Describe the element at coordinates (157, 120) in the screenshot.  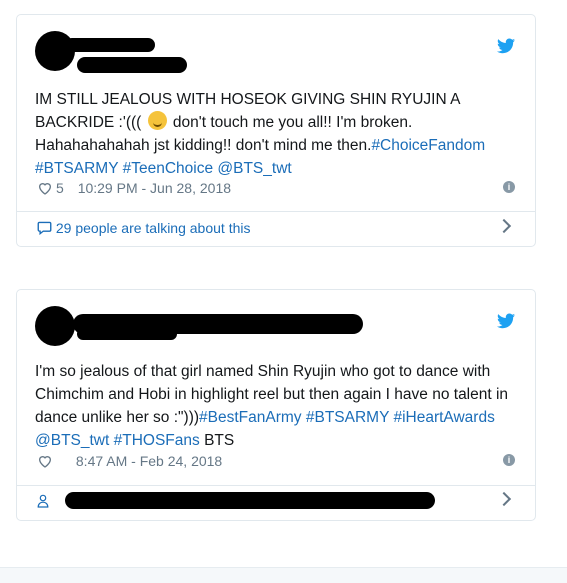
I see `grinning-sweat-emoji-icon` at that location.